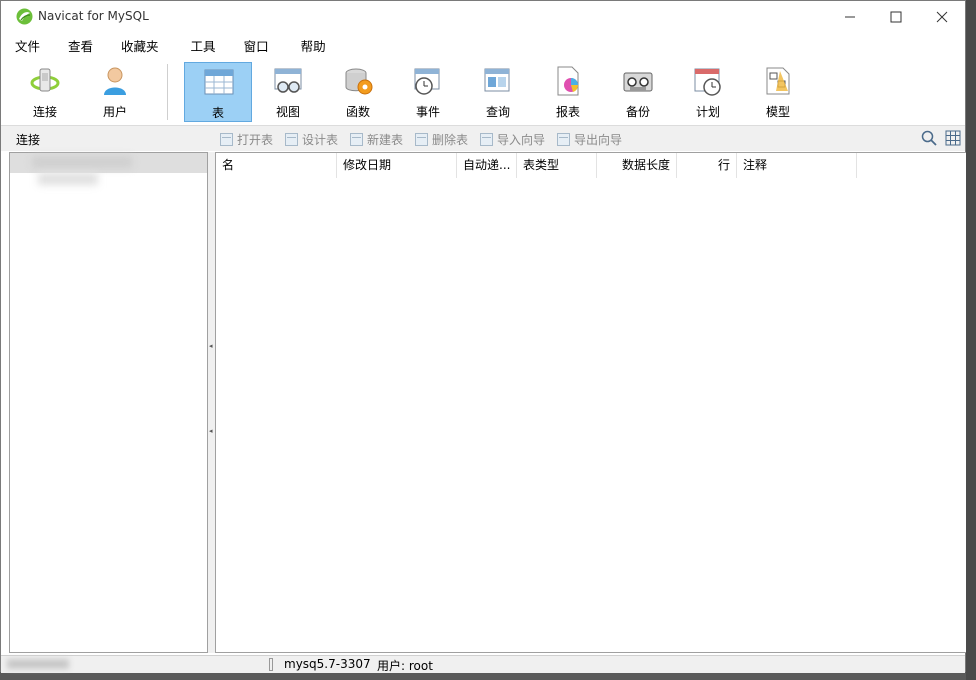 The height and width of the screenshot is (680, 976). I want to click on tree-row-selected, so click(108, 163).